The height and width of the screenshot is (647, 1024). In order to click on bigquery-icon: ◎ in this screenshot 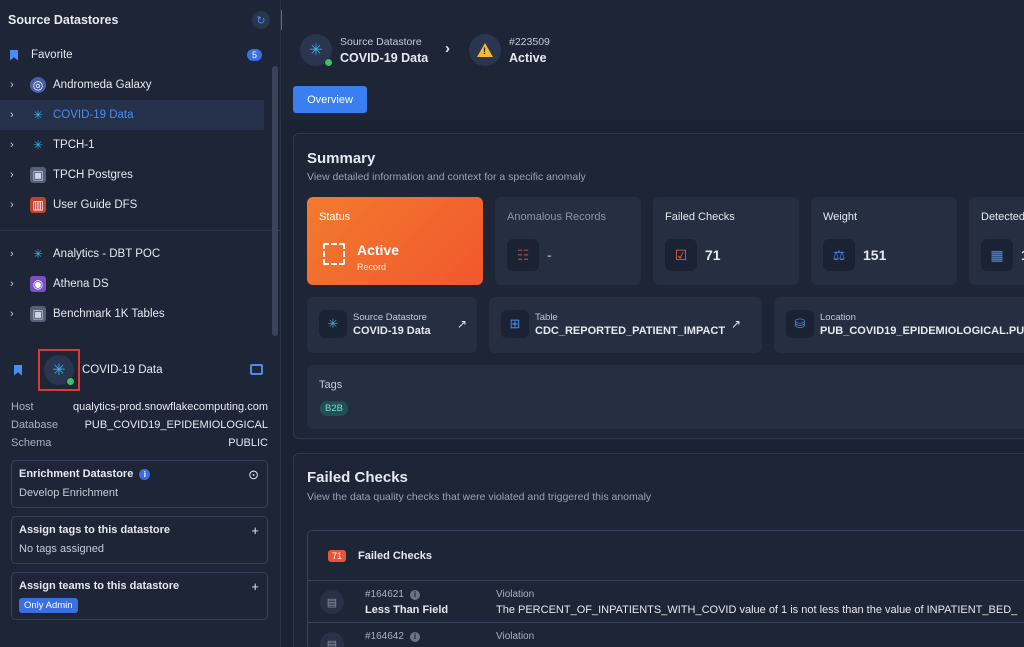, I will do `click(38, 85)`.